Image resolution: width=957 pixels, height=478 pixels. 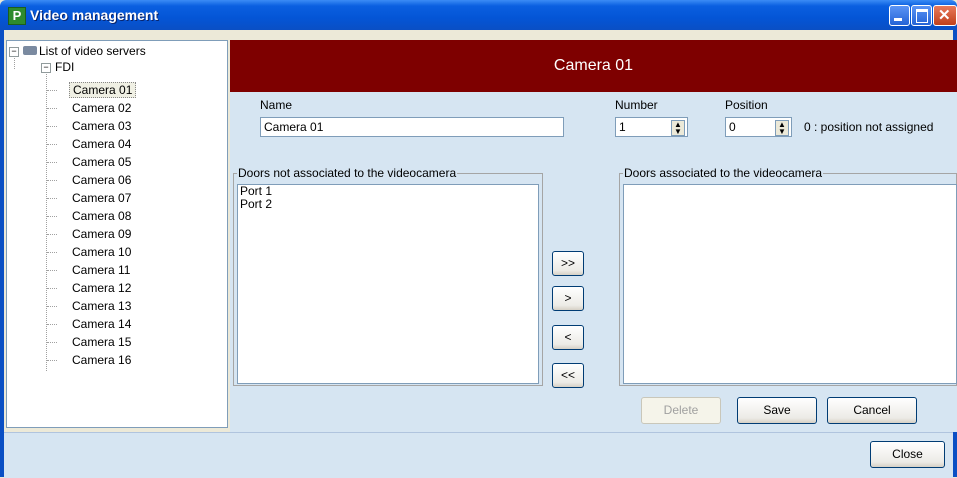 I want to click on add-all-button: >>, so click(x=568, y=263).